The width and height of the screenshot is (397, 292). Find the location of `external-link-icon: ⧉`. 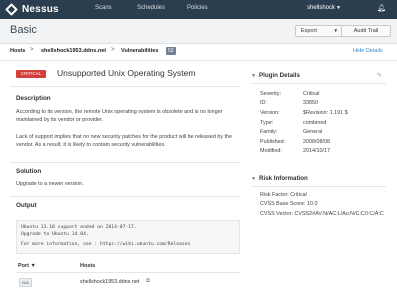

external-link-icon: ⧉ is located at coordinates (148, 281).